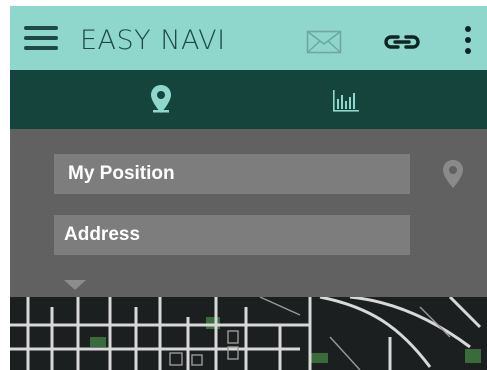  What do you see at coordinates (232, 235) in the screenshot?
I see `address-field: Address` at bounding box center [232, 235].